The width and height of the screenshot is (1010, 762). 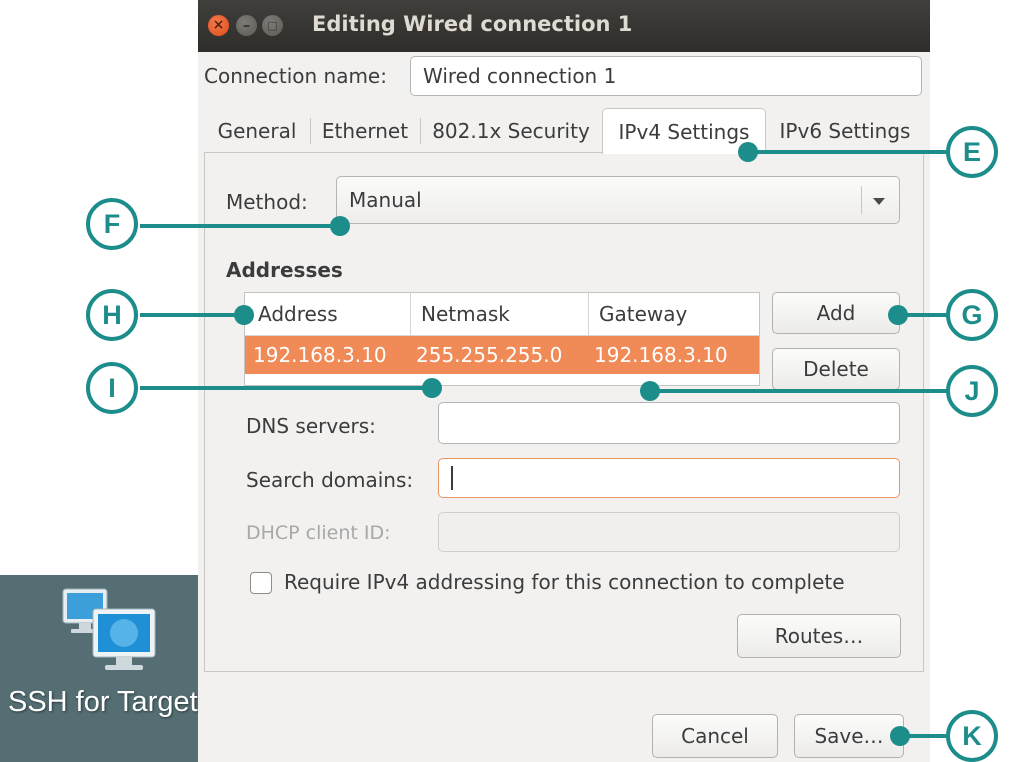 I want to click on network-computers-icon, so click(x=109, y=629).